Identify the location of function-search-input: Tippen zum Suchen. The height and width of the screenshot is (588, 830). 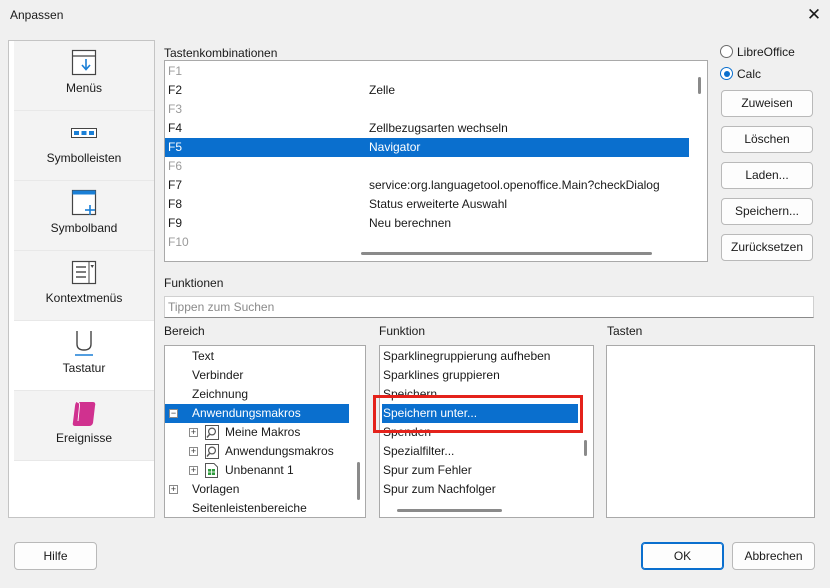
(489, 307).